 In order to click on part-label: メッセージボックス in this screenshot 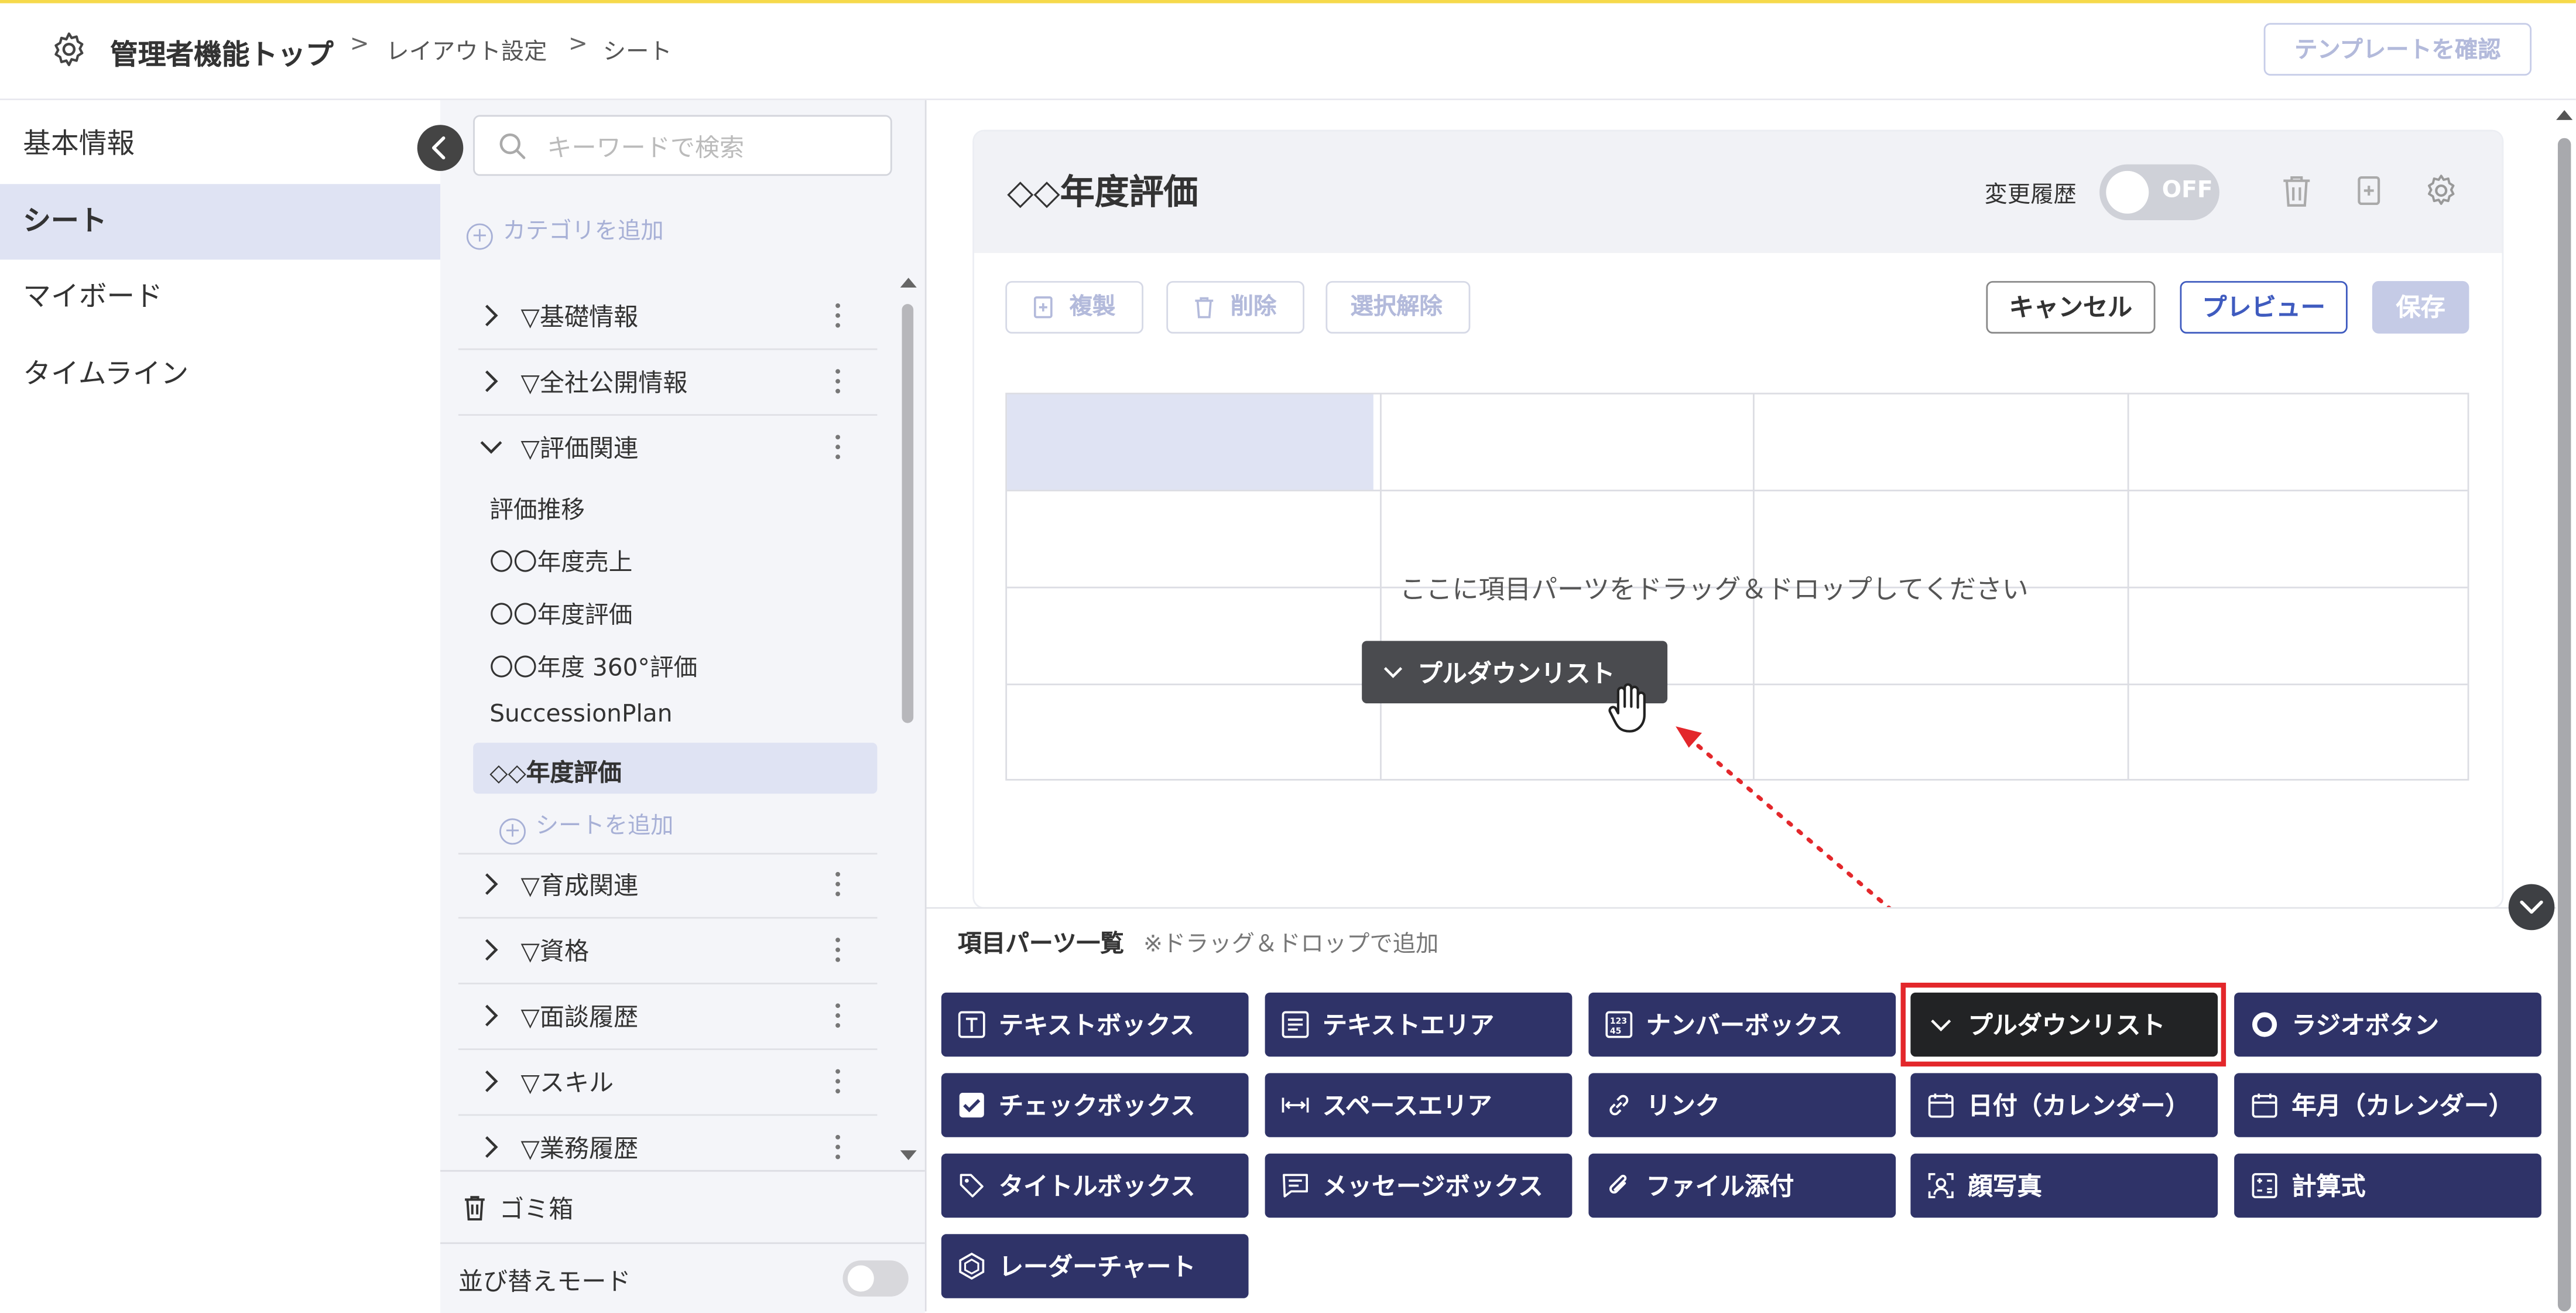, I will do `click(1432, 1186)`.